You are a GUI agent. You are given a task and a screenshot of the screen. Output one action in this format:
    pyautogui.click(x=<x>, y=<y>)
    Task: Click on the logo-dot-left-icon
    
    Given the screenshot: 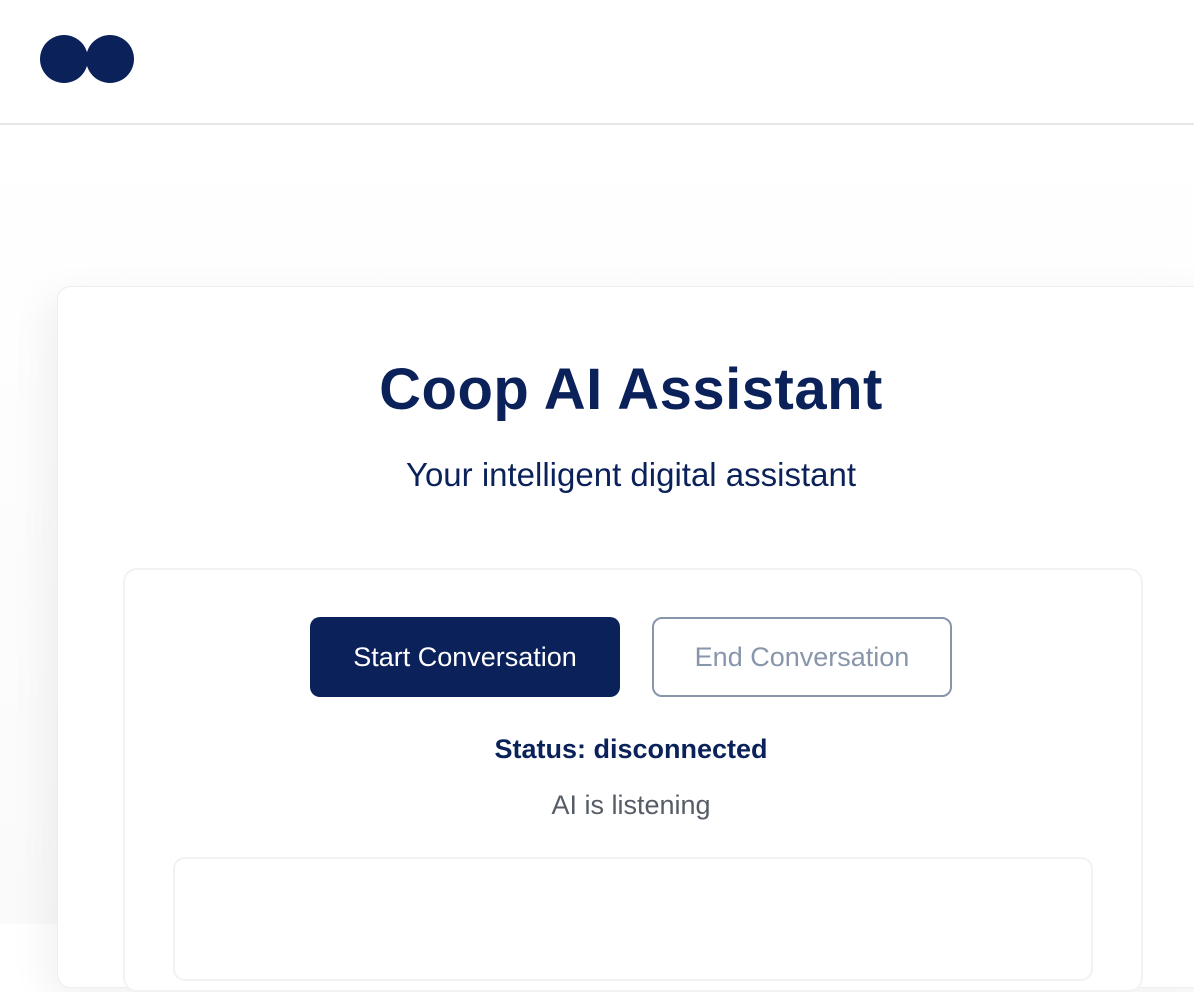 What is the action you would take?
    pyautogui.click(x=64, y=59)
    